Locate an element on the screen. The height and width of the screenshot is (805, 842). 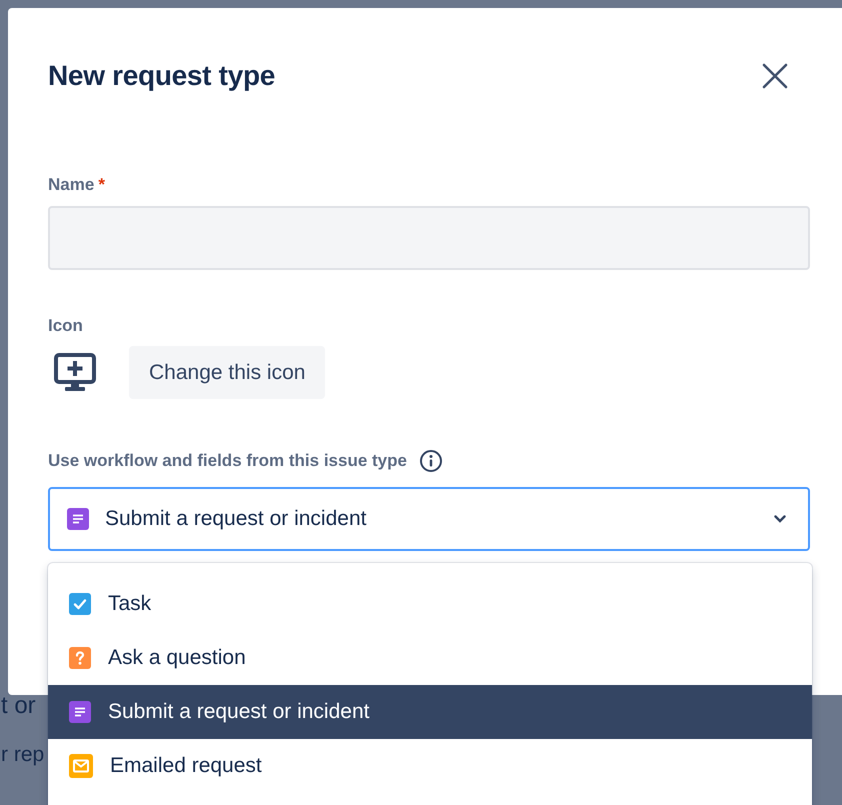
field-label: Name is located at coordinates (71, 185).